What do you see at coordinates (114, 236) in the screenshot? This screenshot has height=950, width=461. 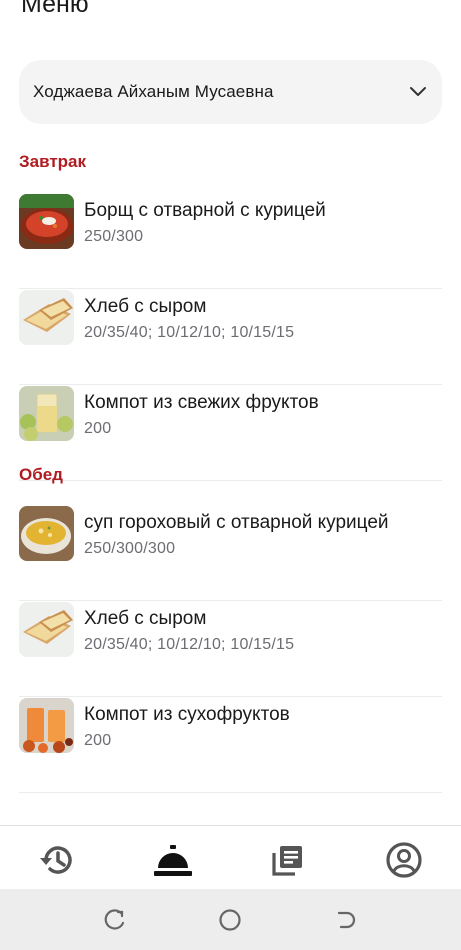 I see `dish-portion: 250/300` at bounding box center [114, 236].